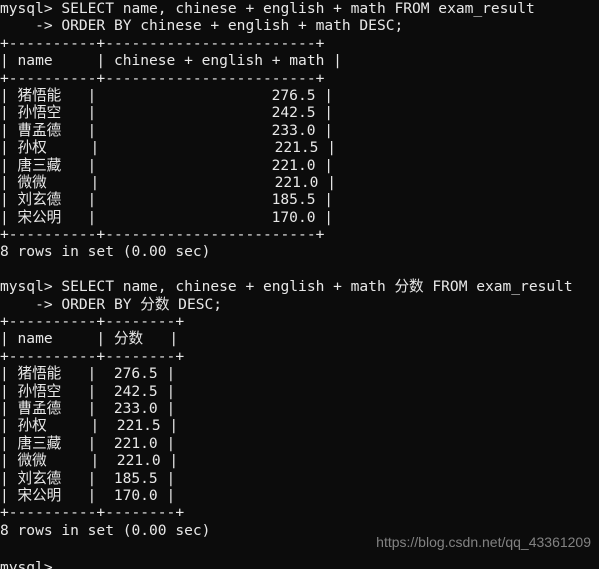  Describe the element at coordinates (26, 564) in the screenshot. I see `command-prompt: mysql>` at that location.